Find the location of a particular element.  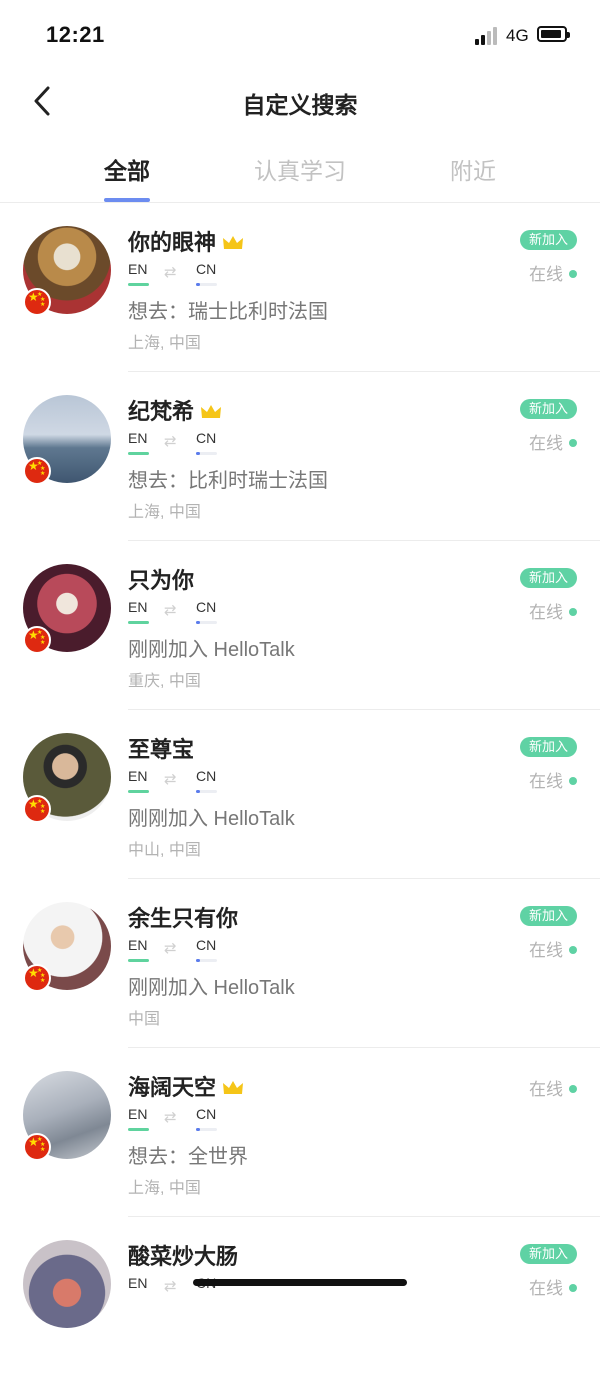

user-name: 至尊宝 is located at coordinates (161, 749).